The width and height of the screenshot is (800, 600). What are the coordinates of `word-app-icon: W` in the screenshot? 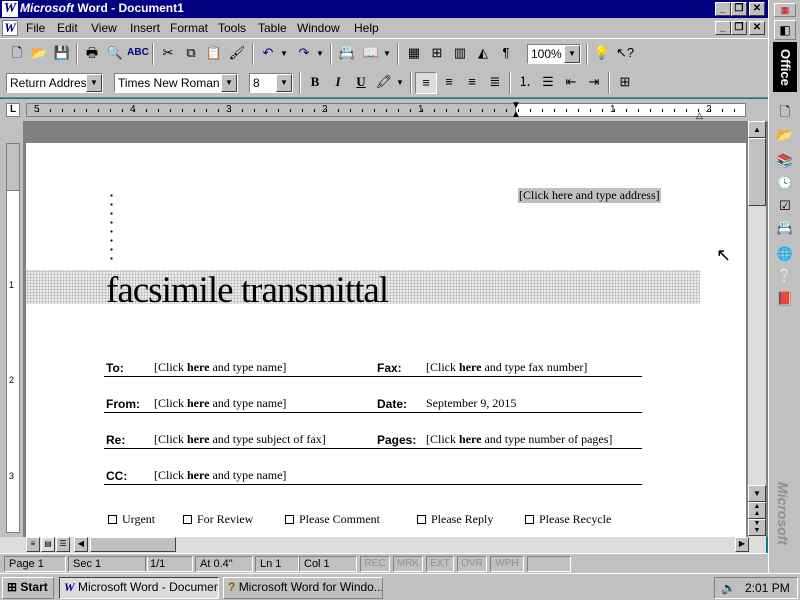 It's located at (10, 9).